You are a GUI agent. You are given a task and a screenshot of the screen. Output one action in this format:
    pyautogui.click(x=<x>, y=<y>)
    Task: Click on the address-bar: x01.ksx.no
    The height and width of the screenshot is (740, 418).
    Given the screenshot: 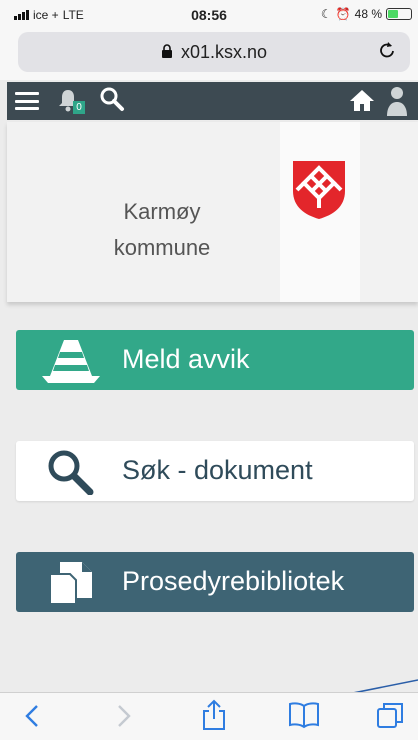 What is the action you would take?
    pyautogui.click(x=214, y=52)
    